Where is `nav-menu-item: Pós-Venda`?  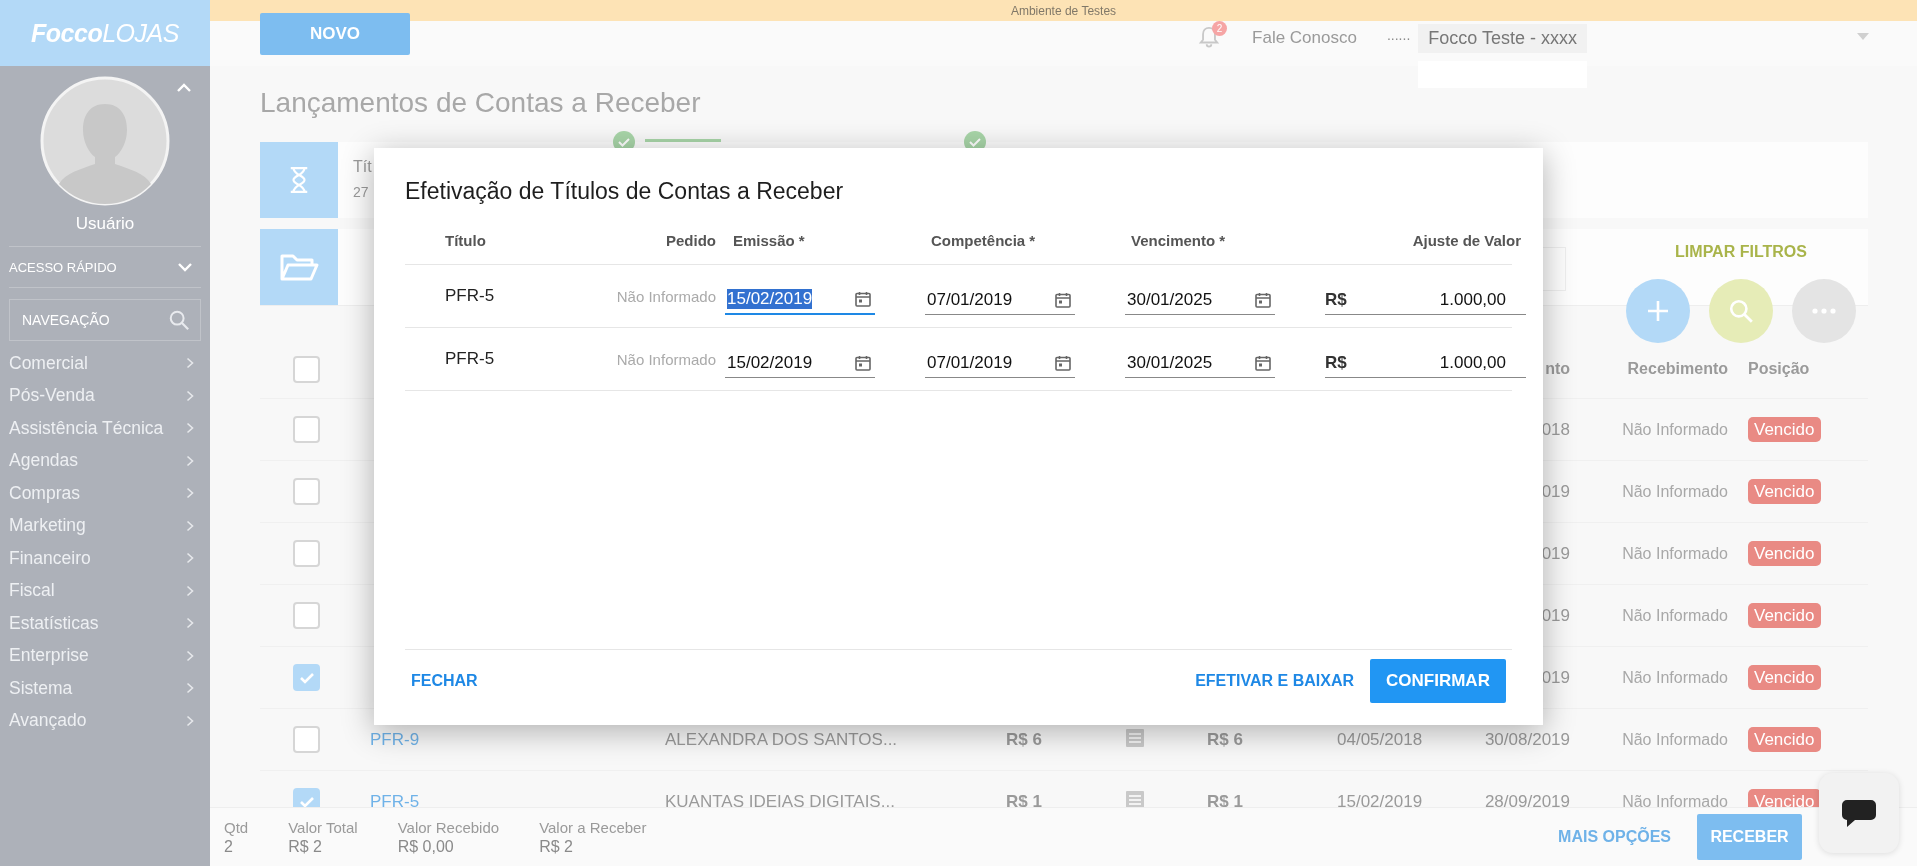 nav-menu-item: Pós-Venda is located at coordinates (105, 395).